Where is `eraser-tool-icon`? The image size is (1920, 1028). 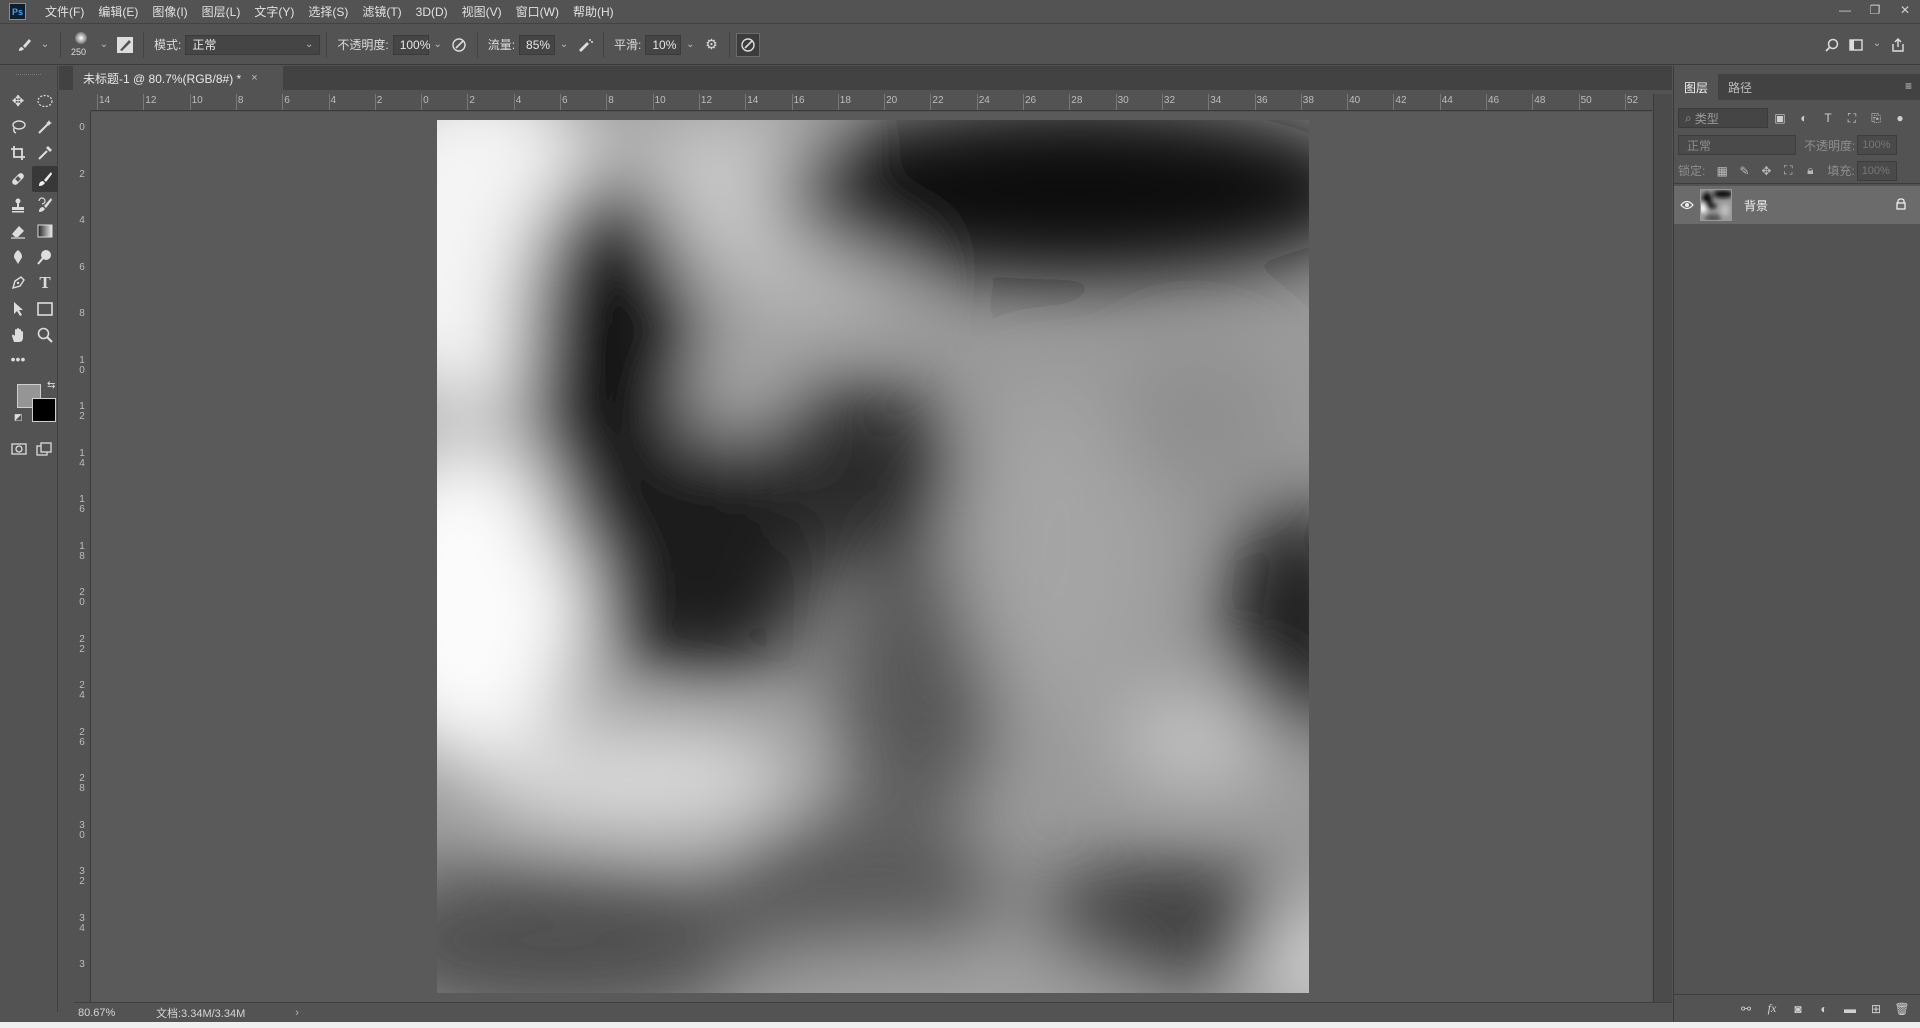
eraser-tool-icon is located at coordinates (18, 231).